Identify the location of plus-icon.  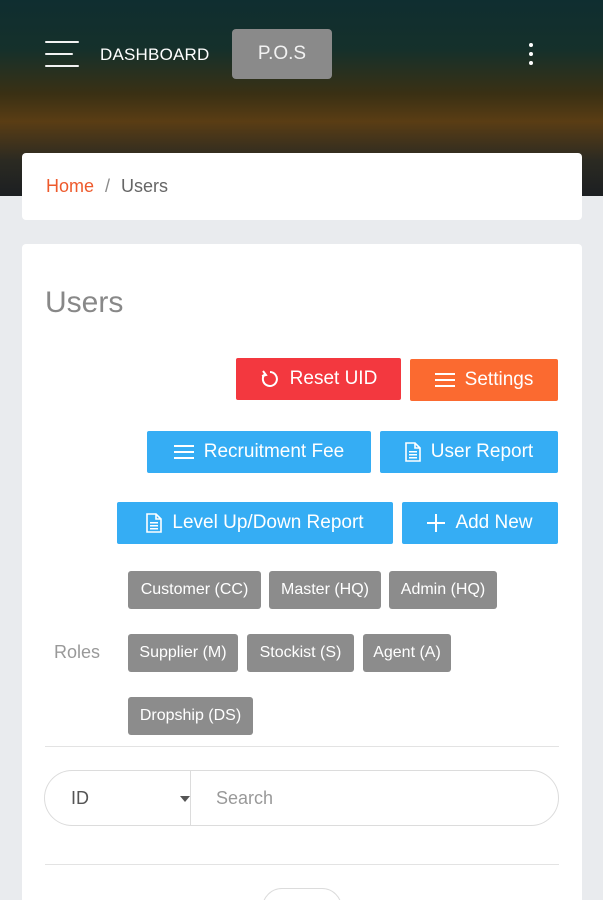
(436, 523).